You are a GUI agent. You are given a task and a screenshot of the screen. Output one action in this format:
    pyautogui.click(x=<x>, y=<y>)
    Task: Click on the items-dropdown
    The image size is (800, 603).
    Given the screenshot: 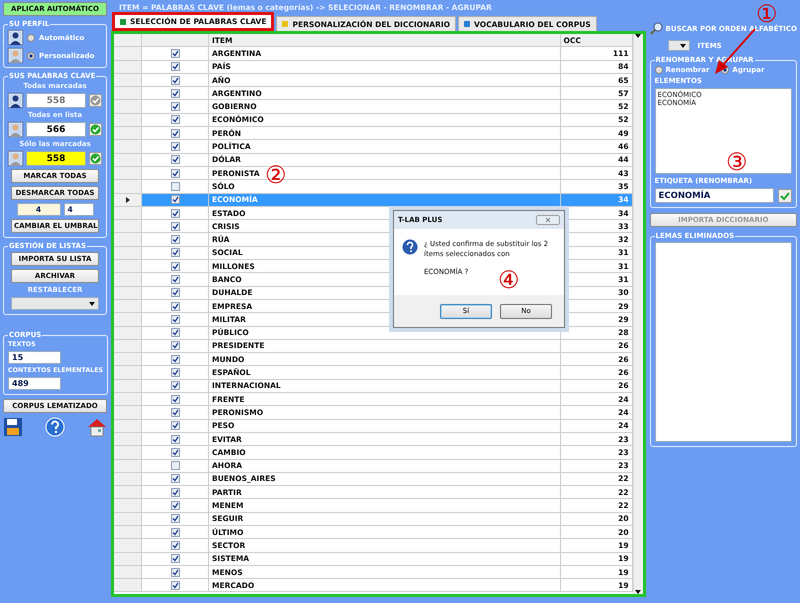 What is the action you would take?
    pyautogui.click(x=679, y=45)
    